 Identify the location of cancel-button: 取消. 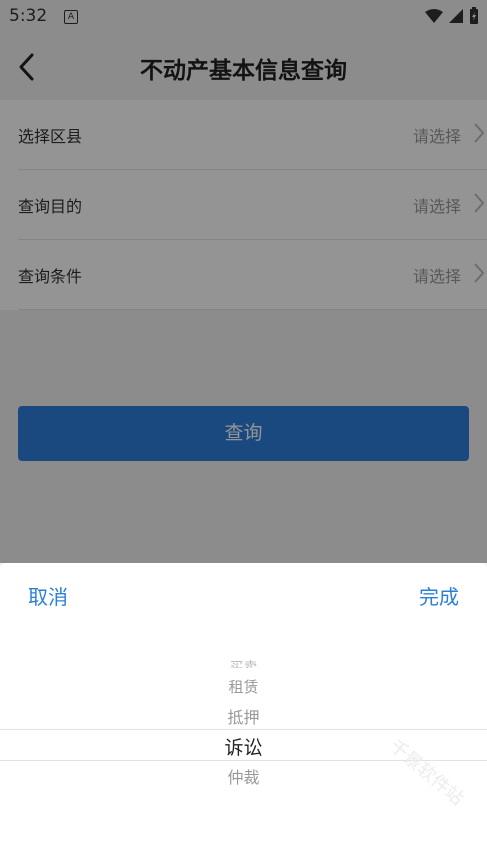
(48, 595).